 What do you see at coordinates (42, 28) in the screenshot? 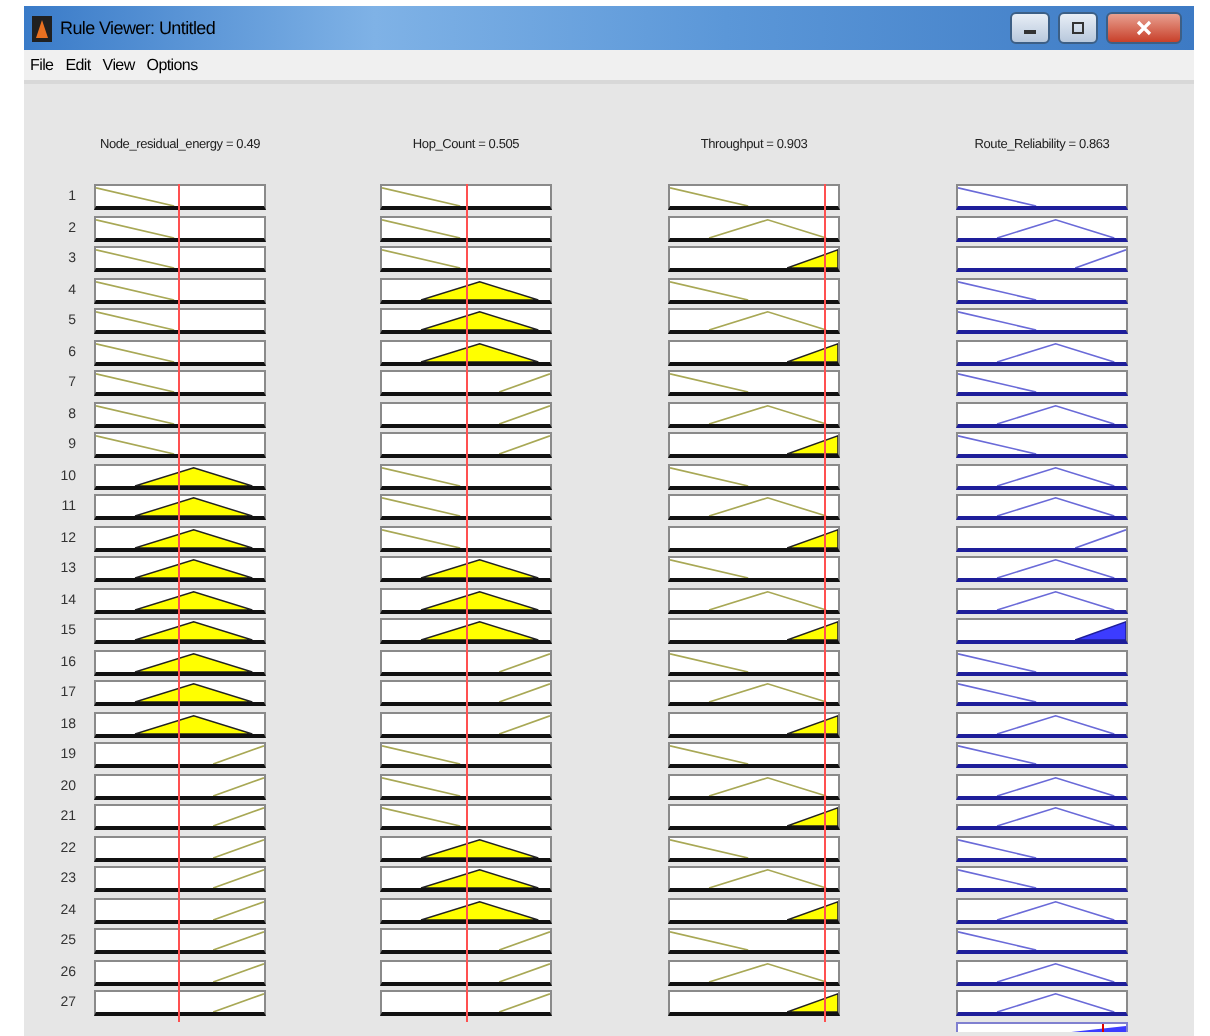
I see `app-icon` at bounding box center [42, 28].